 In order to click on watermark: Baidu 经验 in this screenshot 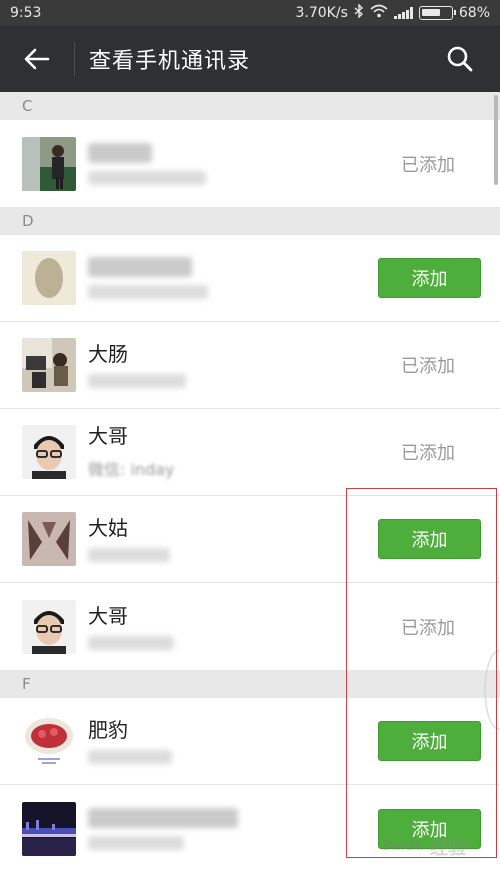, I will do `click(437, 847)`.